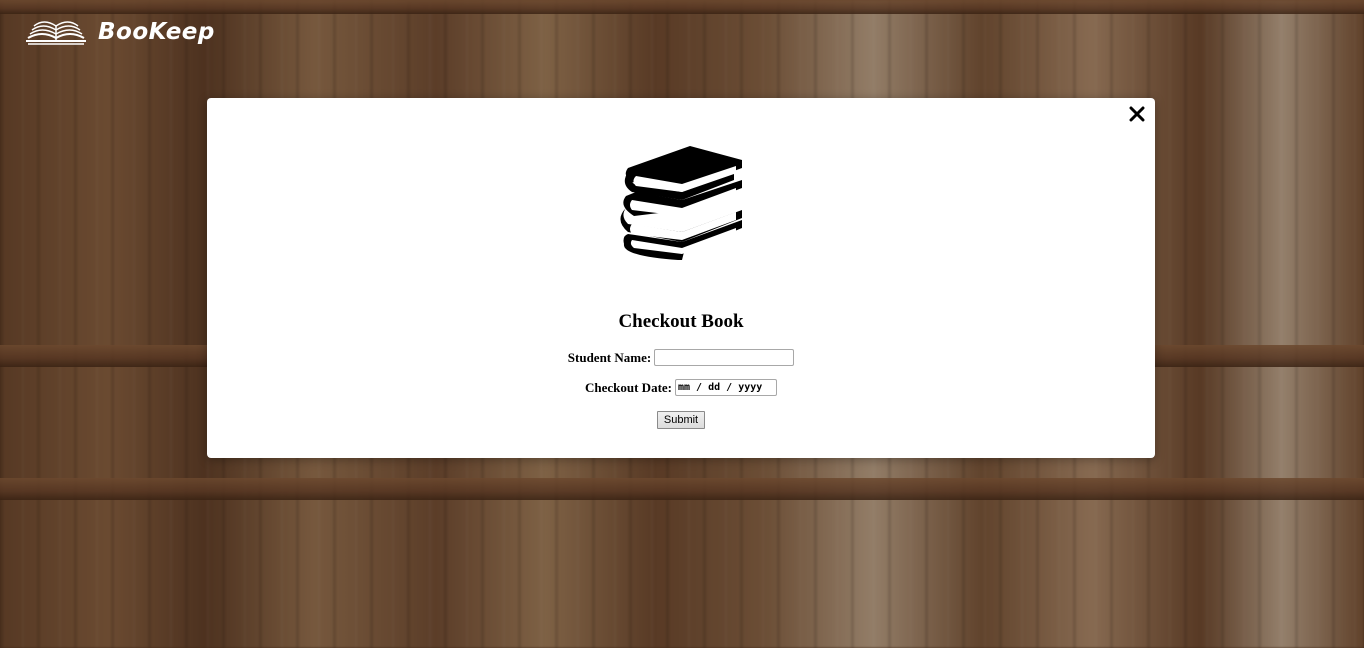 The width and height of the screenshot is (1364, 648). I want to click on student-name-input, so click(724, 357).